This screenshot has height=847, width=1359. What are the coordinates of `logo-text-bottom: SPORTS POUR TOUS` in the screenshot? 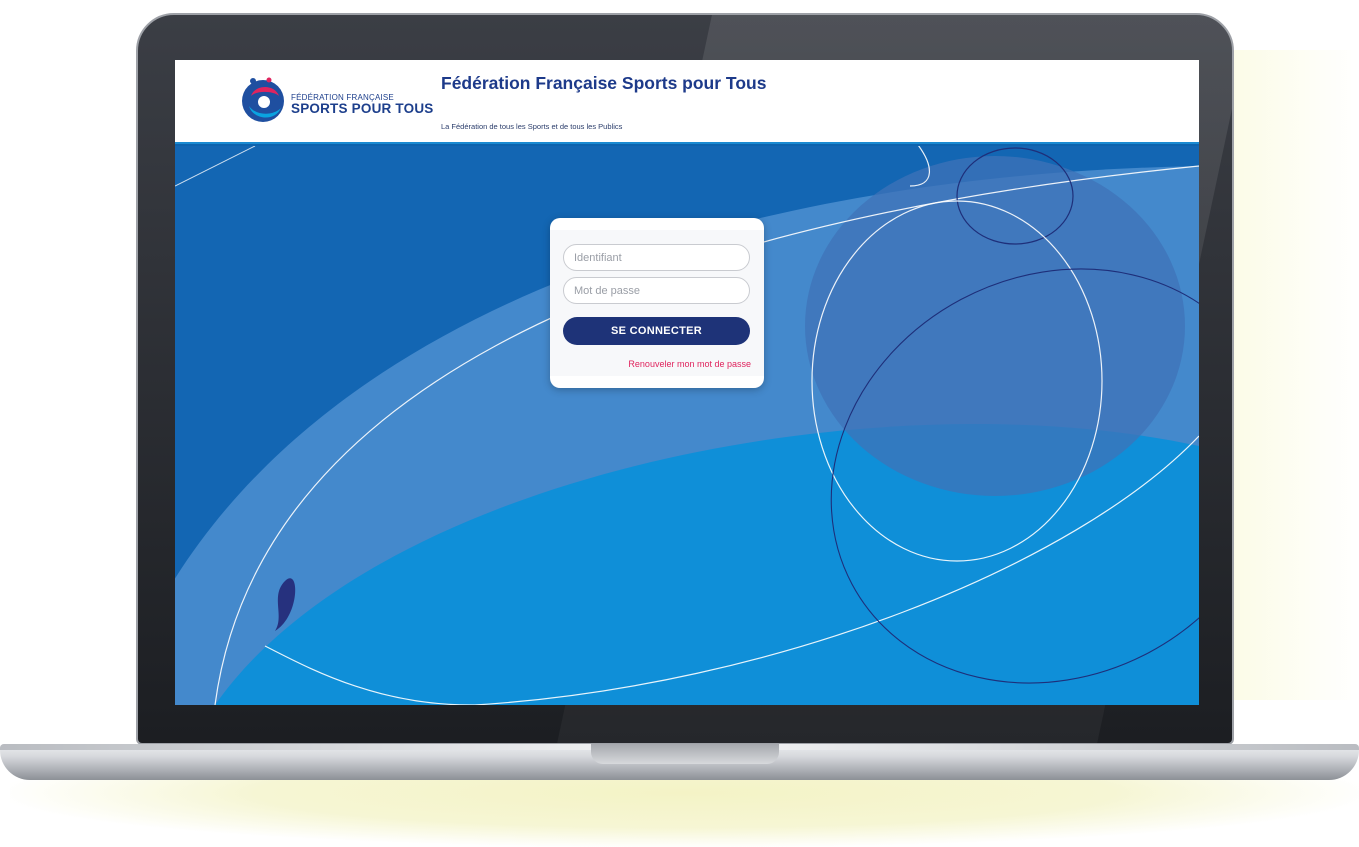 It's located at (362, 108).